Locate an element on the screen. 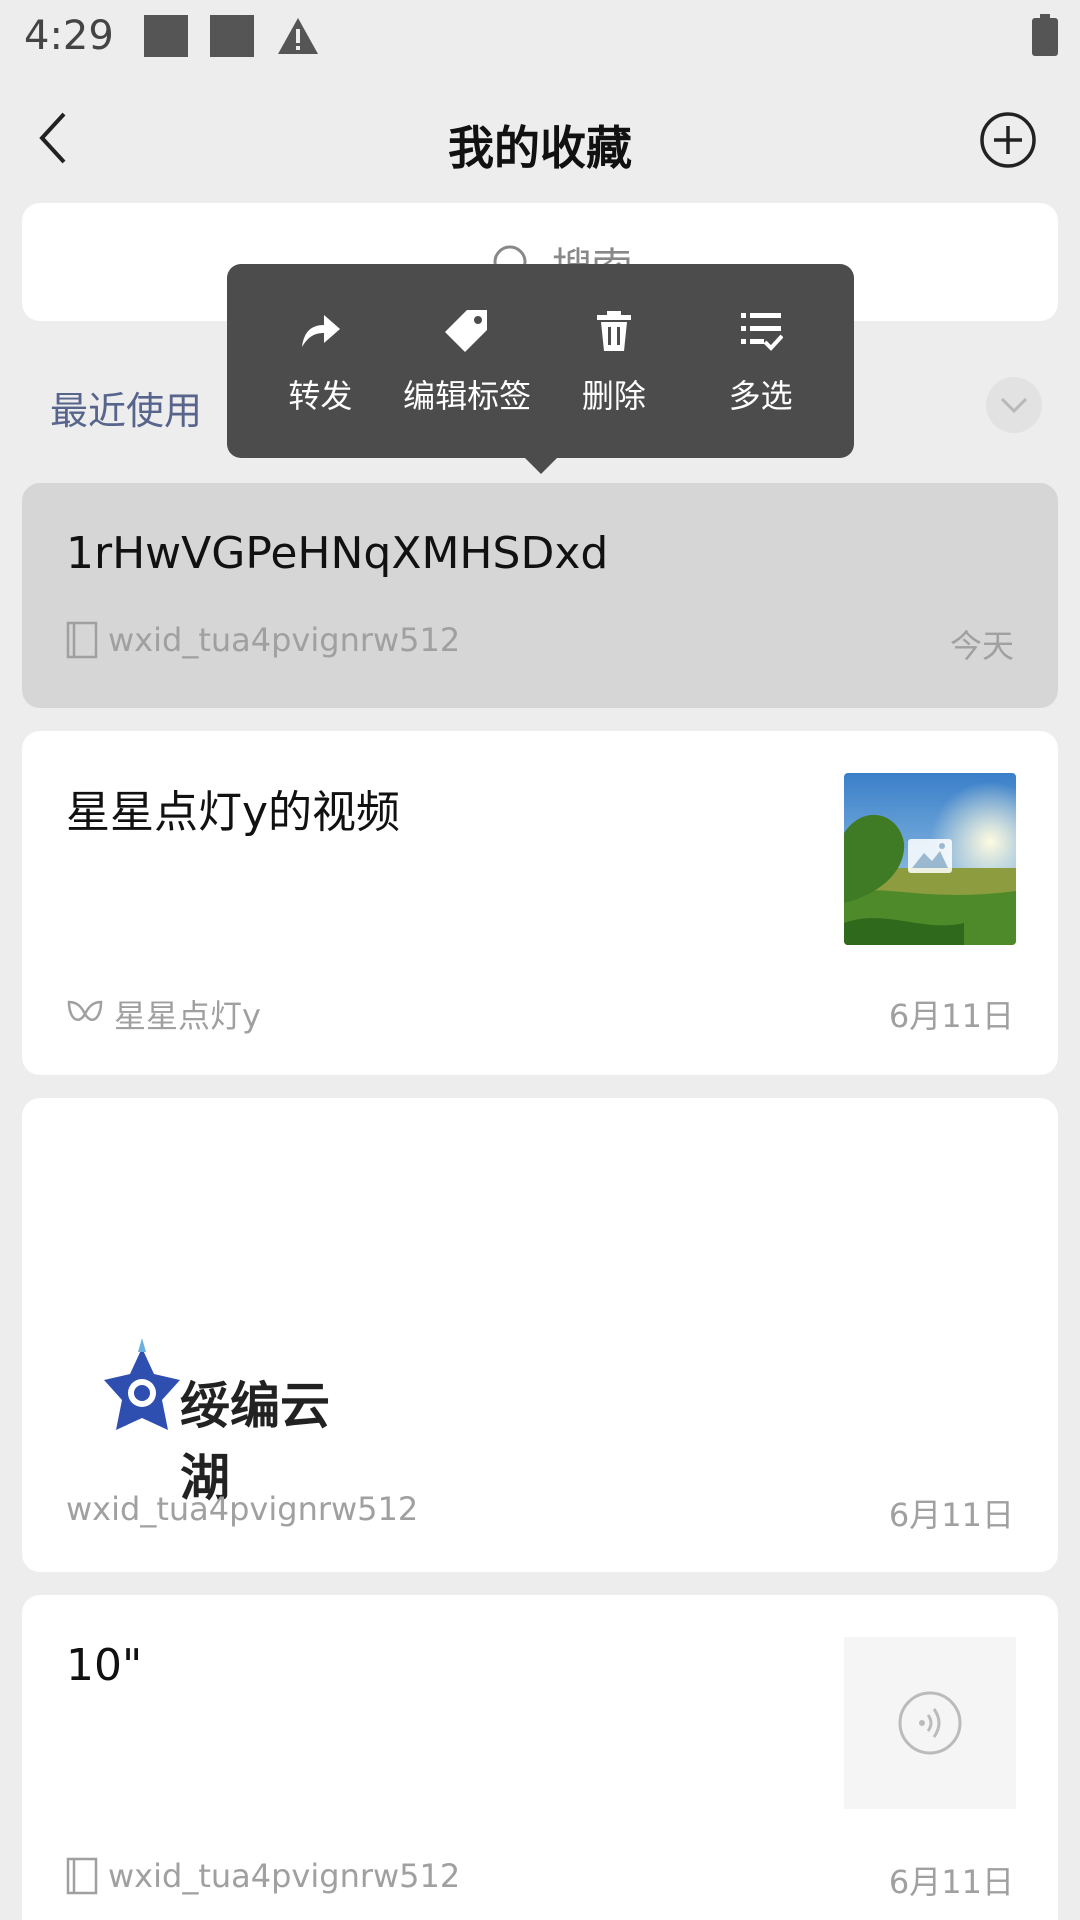 Image resolution: width=1080 pixels, height=1920 pixels. status-bar: 4:29 is located at coordinates (540, 36).